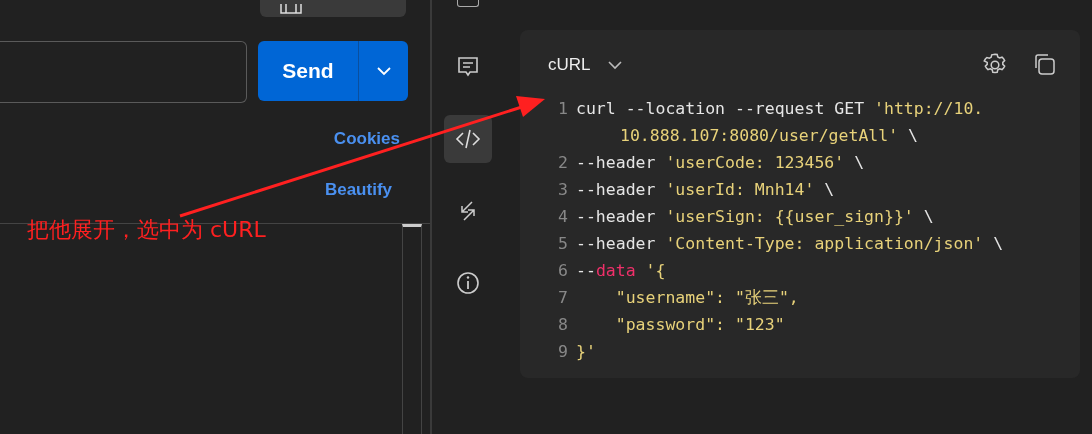 This screenshot has height=434, width=1092. I want to click on cookies-link: Cookies, so click(366, 139).